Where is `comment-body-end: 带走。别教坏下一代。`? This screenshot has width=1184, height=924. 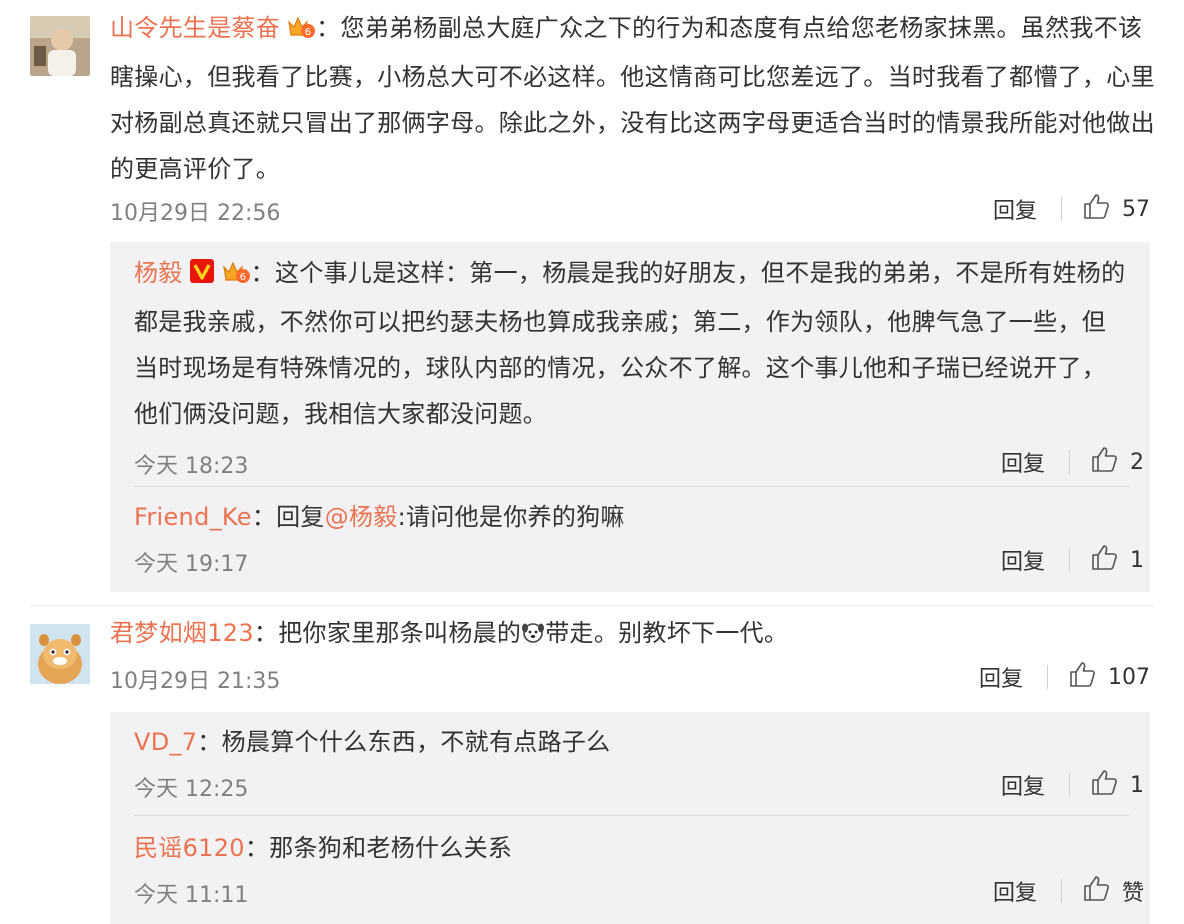 comment-body-end: 带走。别教坏下一代。 is located at coordinates (667, 633).